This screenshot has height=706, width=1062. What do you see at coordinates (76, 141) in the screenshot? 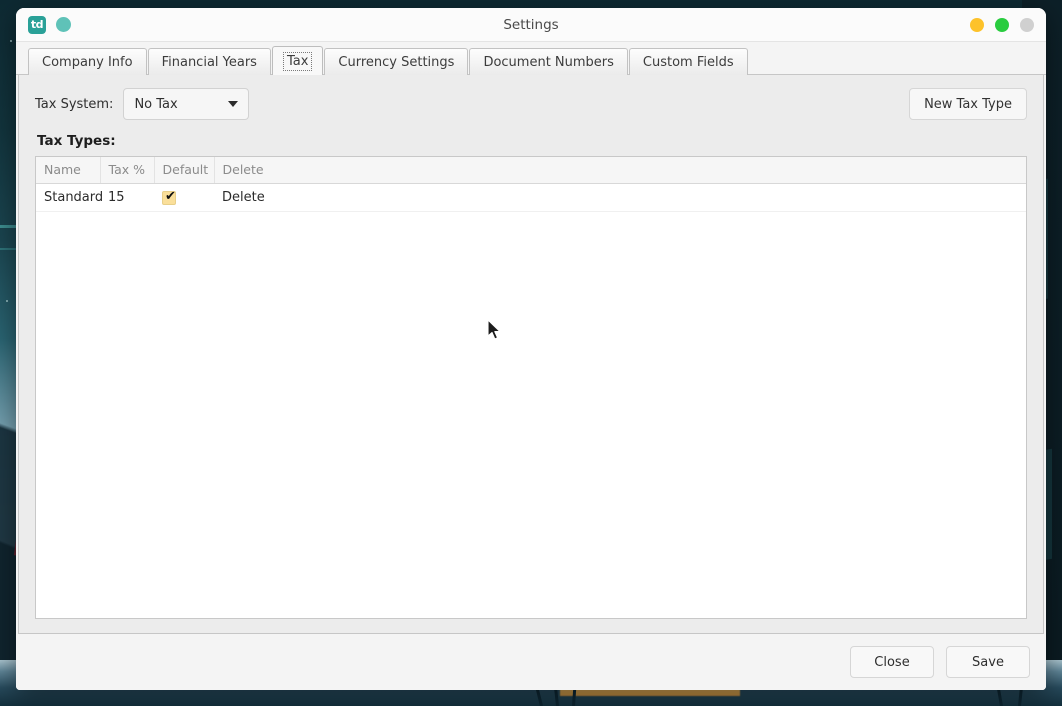
I see `tax-types-heading: Tax Types:` at bounding box center [76, 141].